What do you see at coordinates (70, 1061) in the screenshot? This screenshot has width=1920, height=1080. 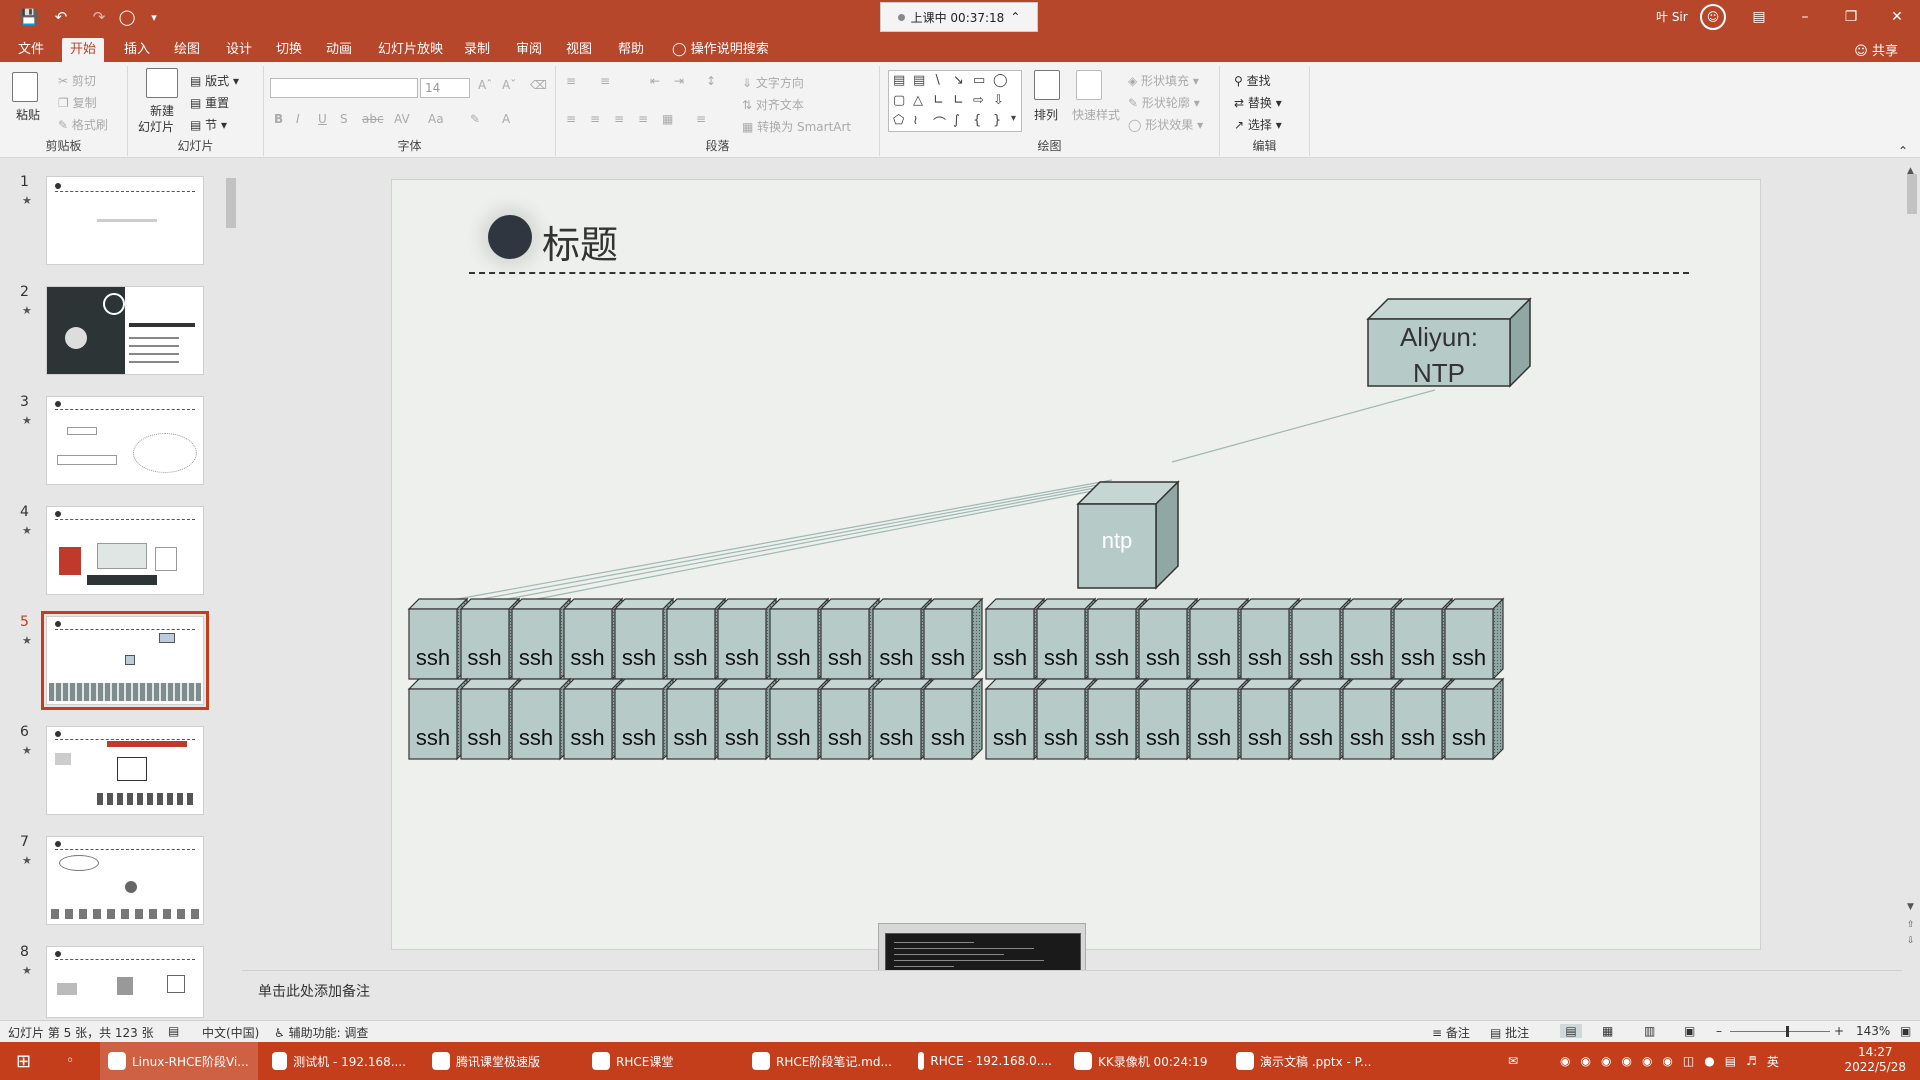 I see `task-view-icon: ◦` at bounding box center [70, 1061].